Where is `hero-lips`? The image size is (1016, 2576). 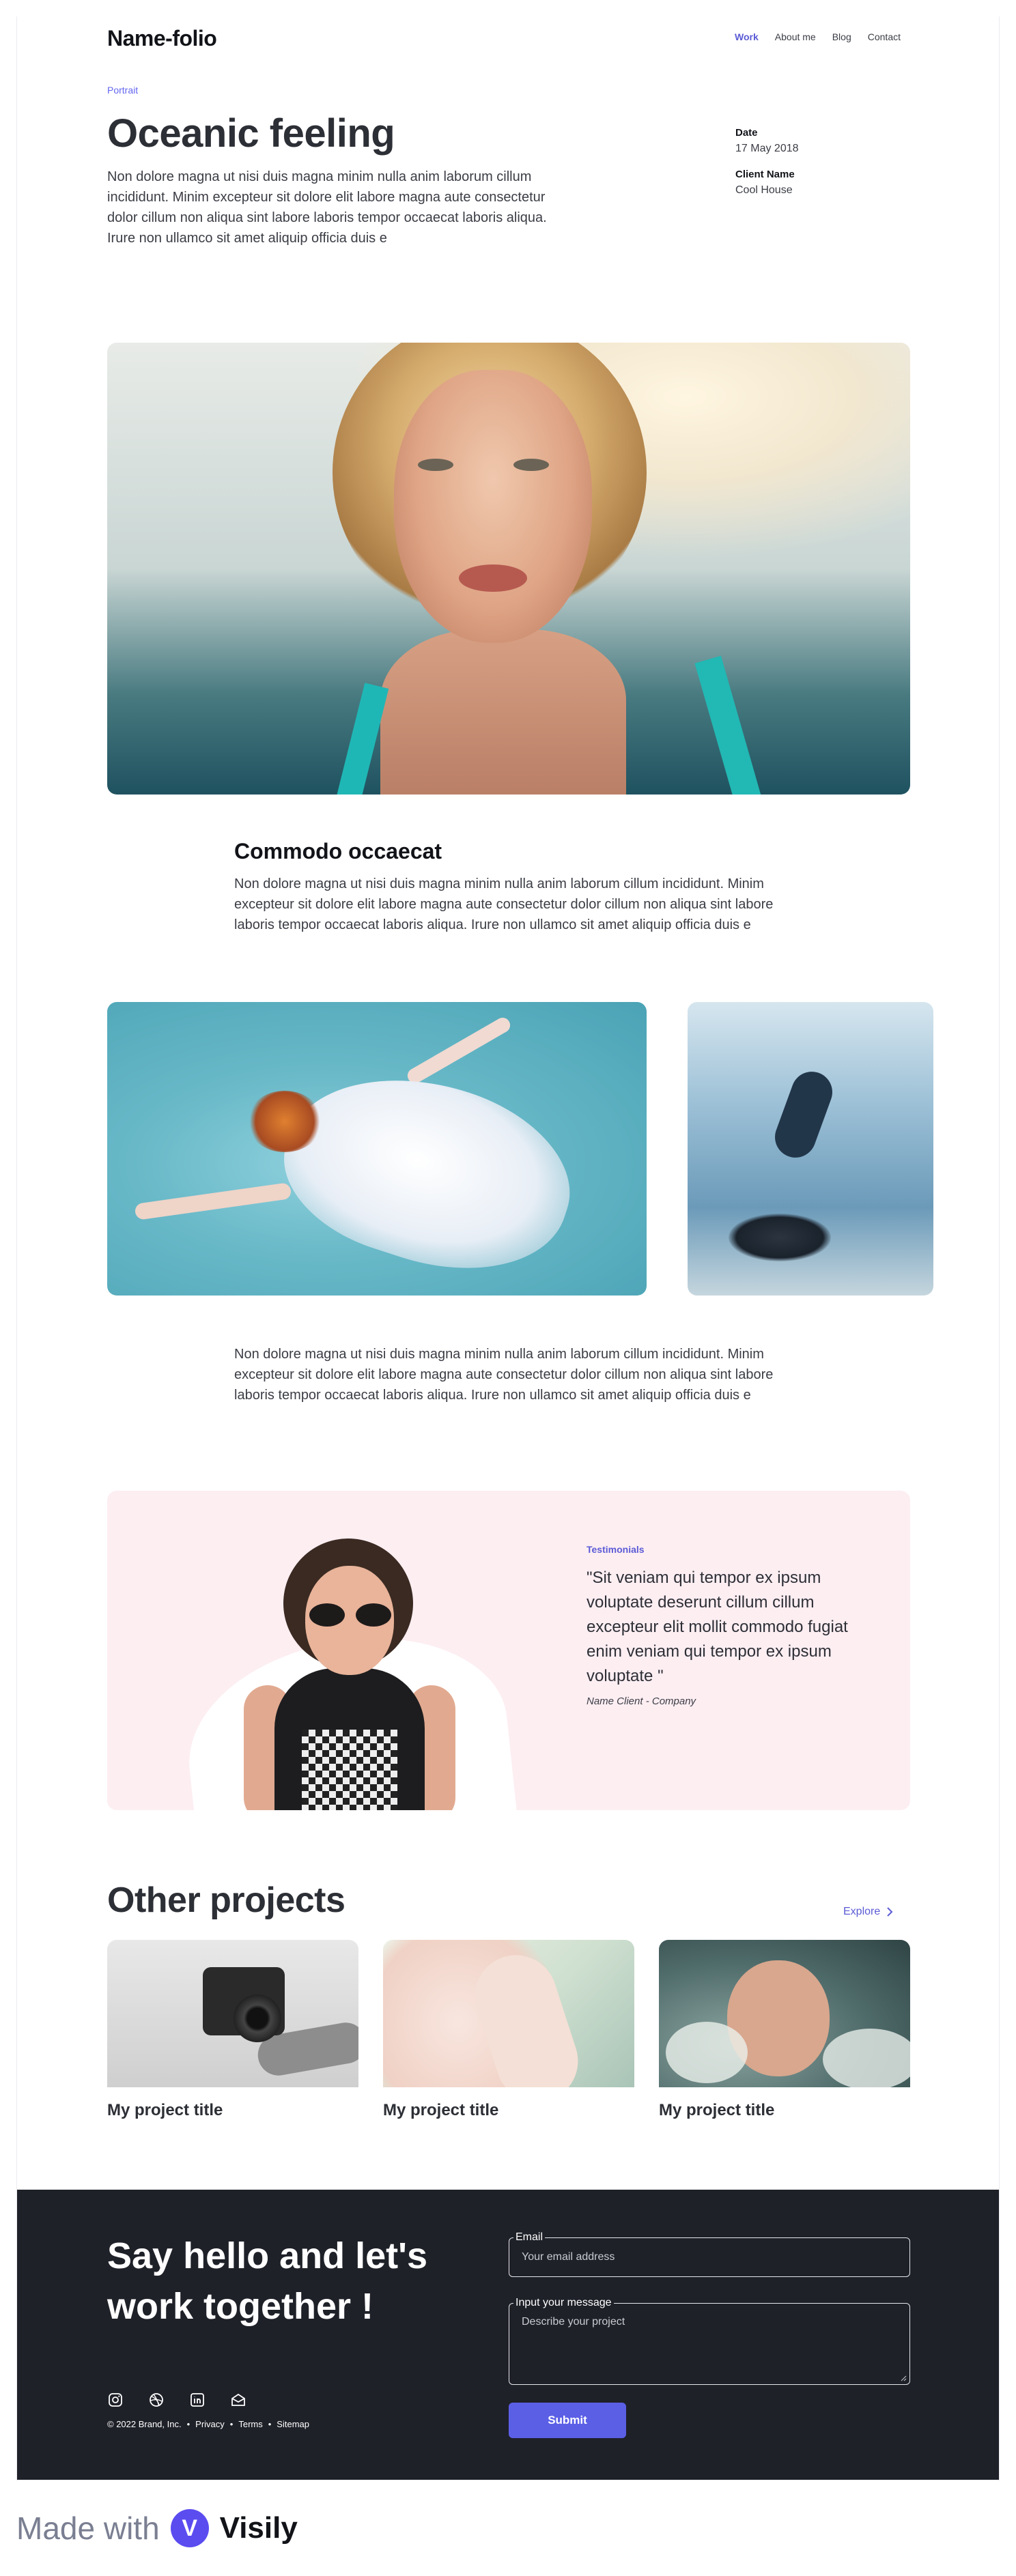
hero-lips is located at coordinates (493, 578).